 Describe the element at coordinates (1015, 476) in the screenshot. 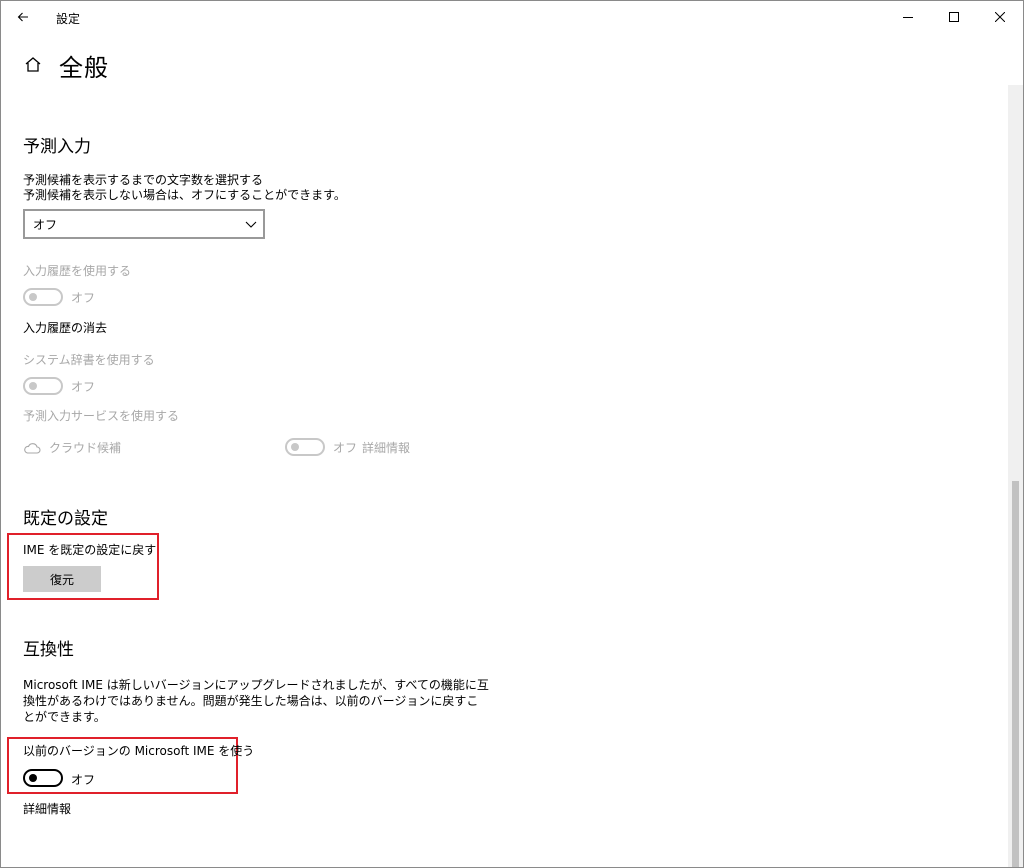

I see `vertical-scrollbar` at that location.